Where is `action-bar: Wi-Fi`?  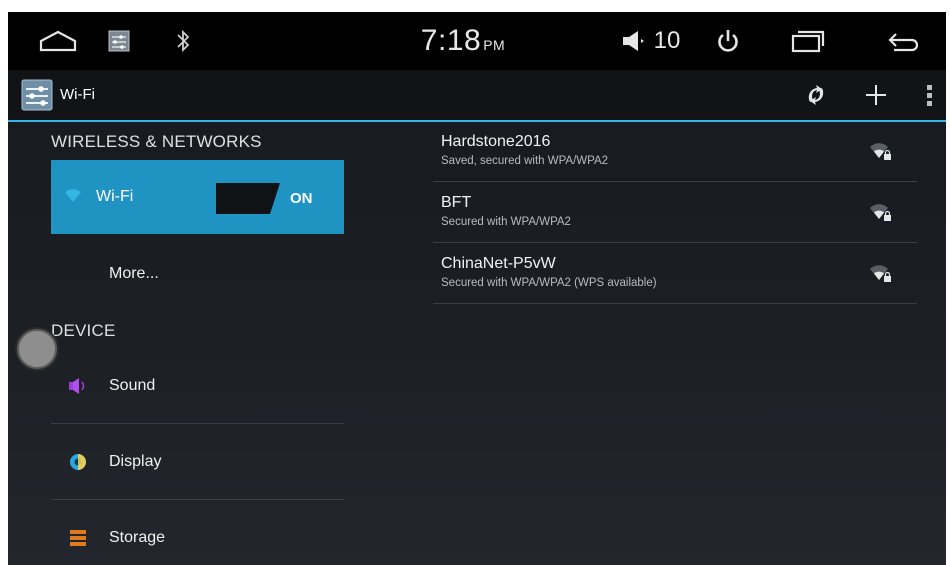 action-bar: Wi-Fi is located at coordinates (477, 96).